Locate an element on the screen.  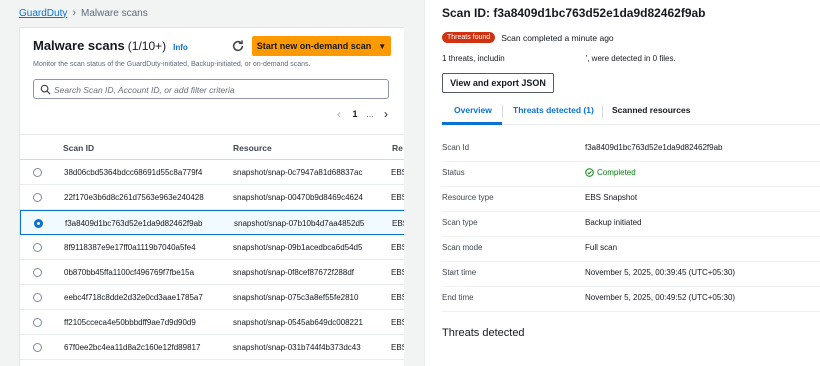
detail-label: Scan Id is located at coordinates (456, 147).